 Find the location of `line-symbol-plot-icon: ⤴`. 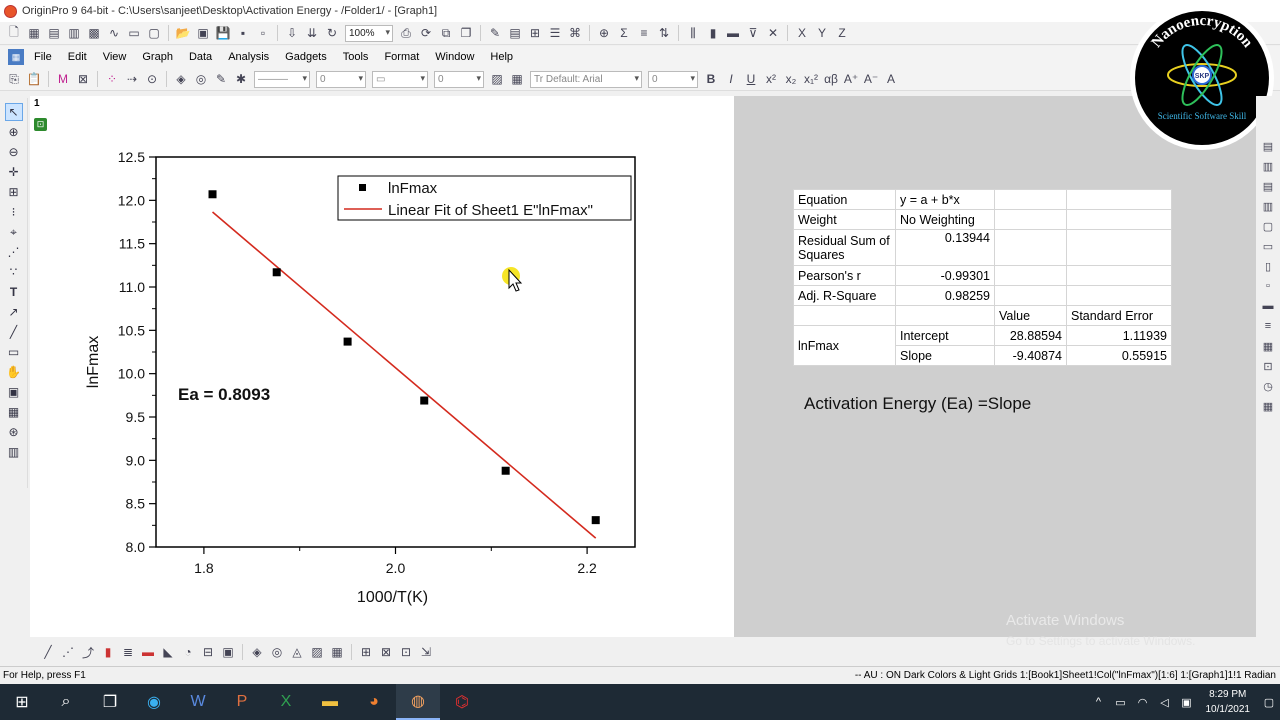

line-symbol-plot-icon: ⤴ is located at coordinates (88, 652).